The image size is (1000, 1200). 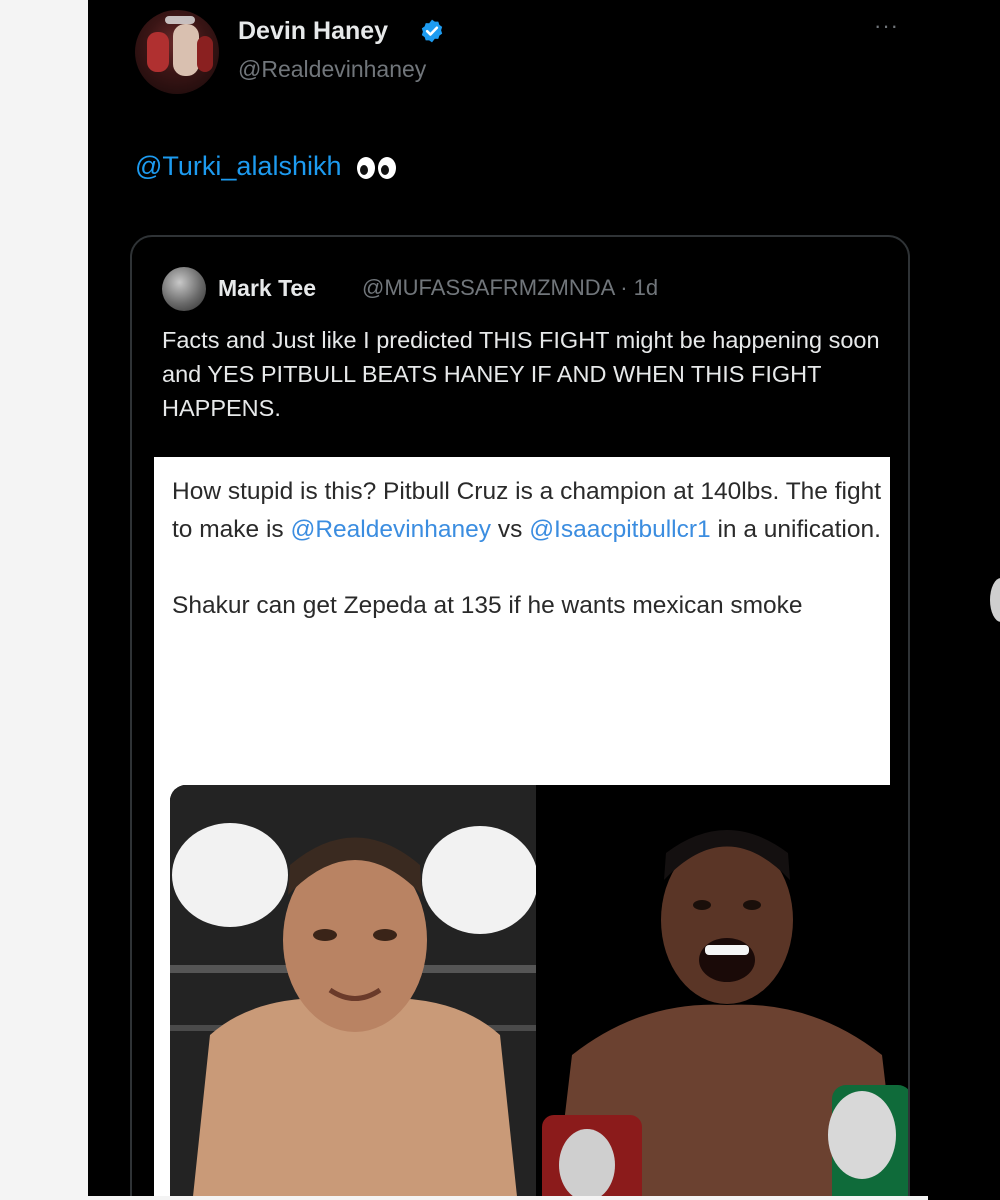 I want to click on verified-badge-icon, so click(x=432, y=31).